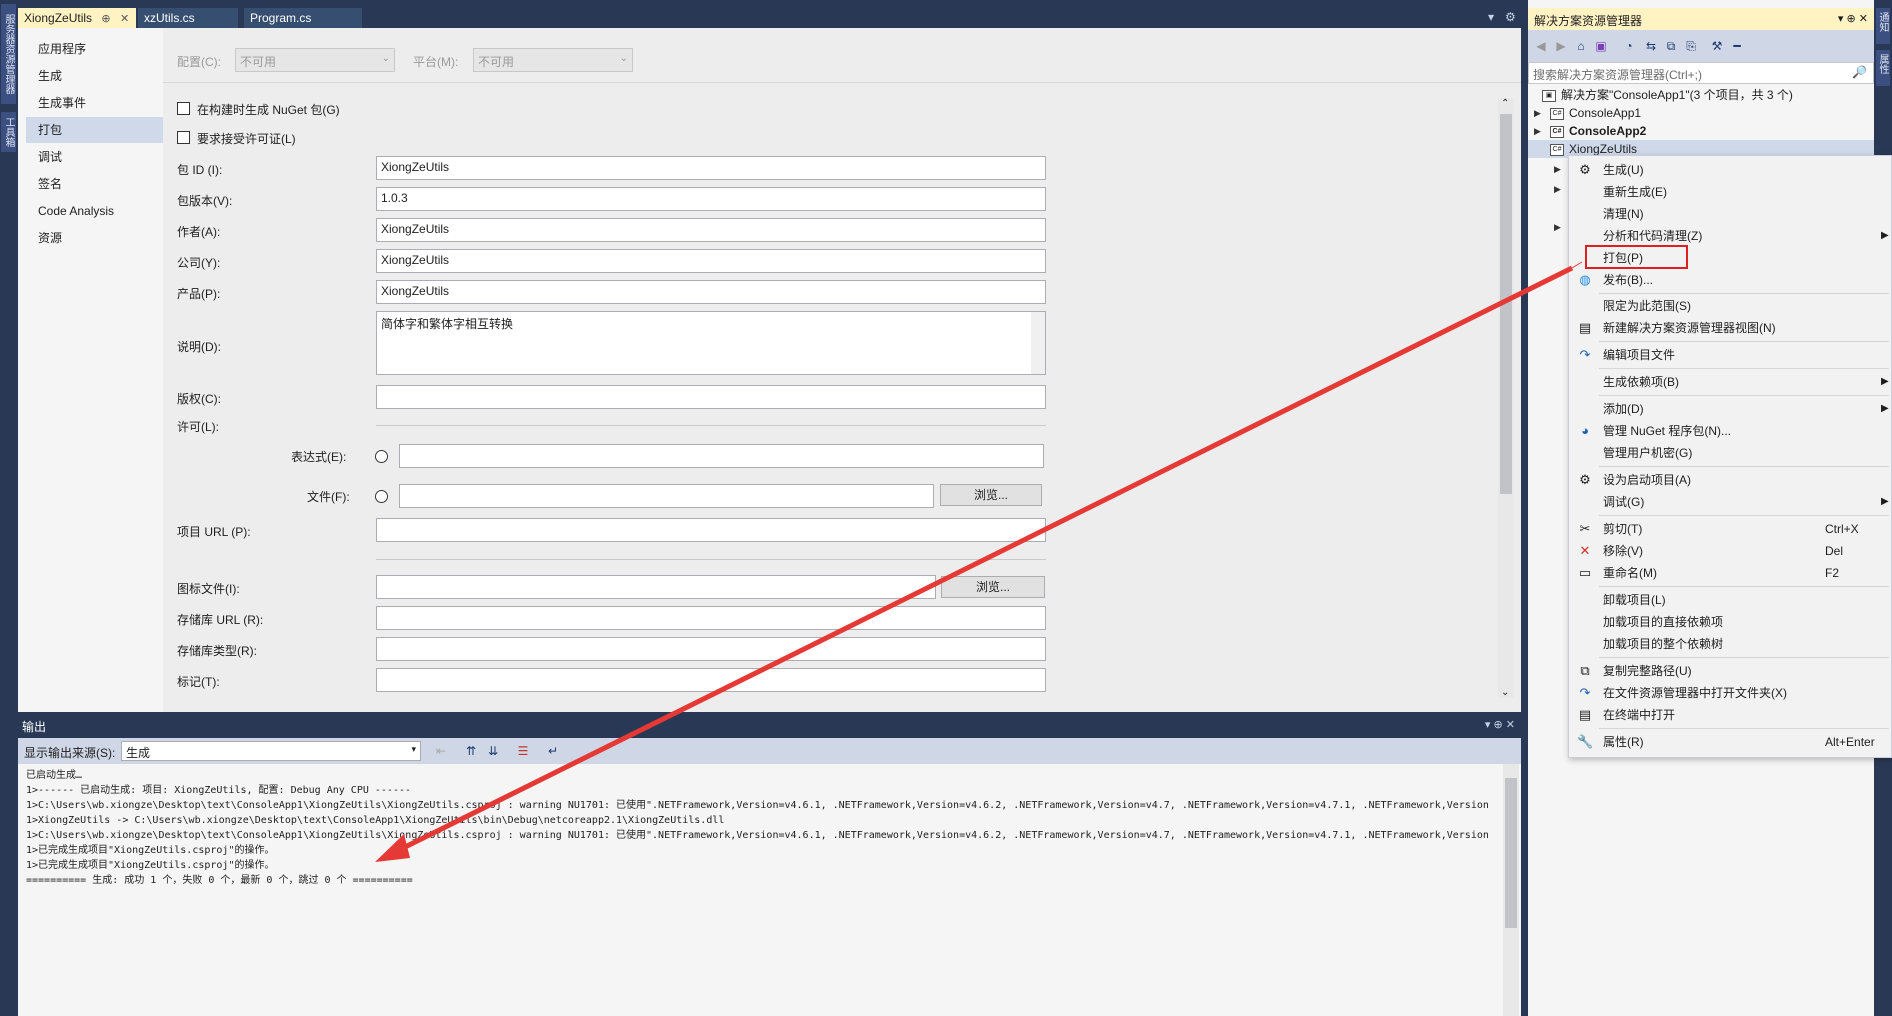 The image size is (1892, 1016). I want to click on arrow-head, so click(392, 848).